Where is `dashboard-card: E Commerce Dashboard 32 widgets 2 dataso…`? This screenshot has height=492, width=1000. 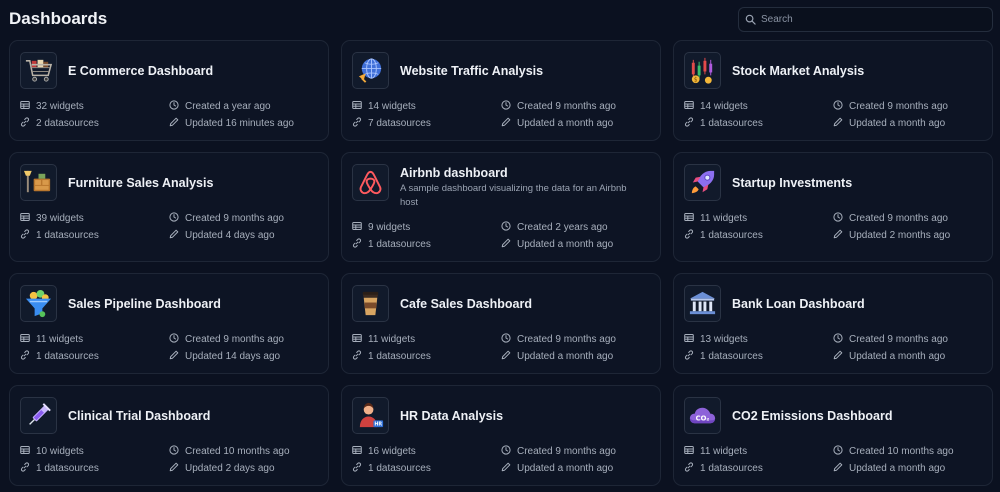 dashboard-card: E Commerce Dashboard 32 widgets 2 dataso… is located at coordinates (169, 90).